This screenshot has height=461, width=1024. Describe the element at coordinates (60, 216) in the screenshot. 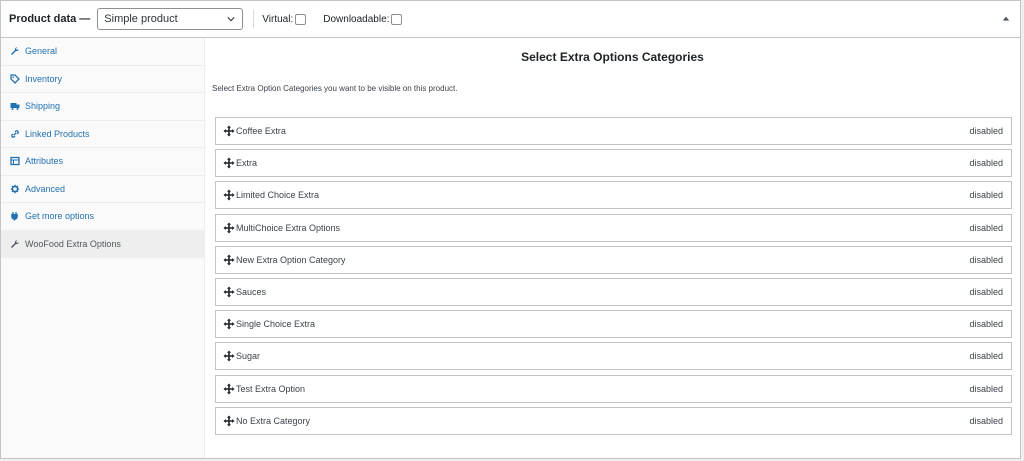

I see `tab-label: Get more options` at that location.